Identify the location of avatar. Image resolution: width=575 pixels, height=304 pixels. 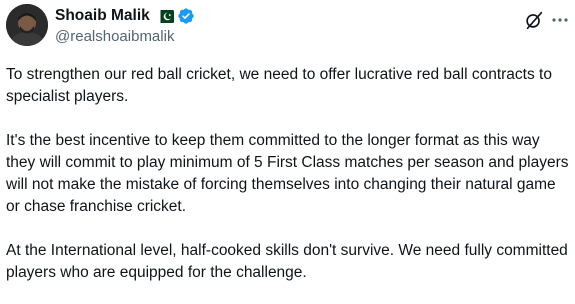
(27, 25).